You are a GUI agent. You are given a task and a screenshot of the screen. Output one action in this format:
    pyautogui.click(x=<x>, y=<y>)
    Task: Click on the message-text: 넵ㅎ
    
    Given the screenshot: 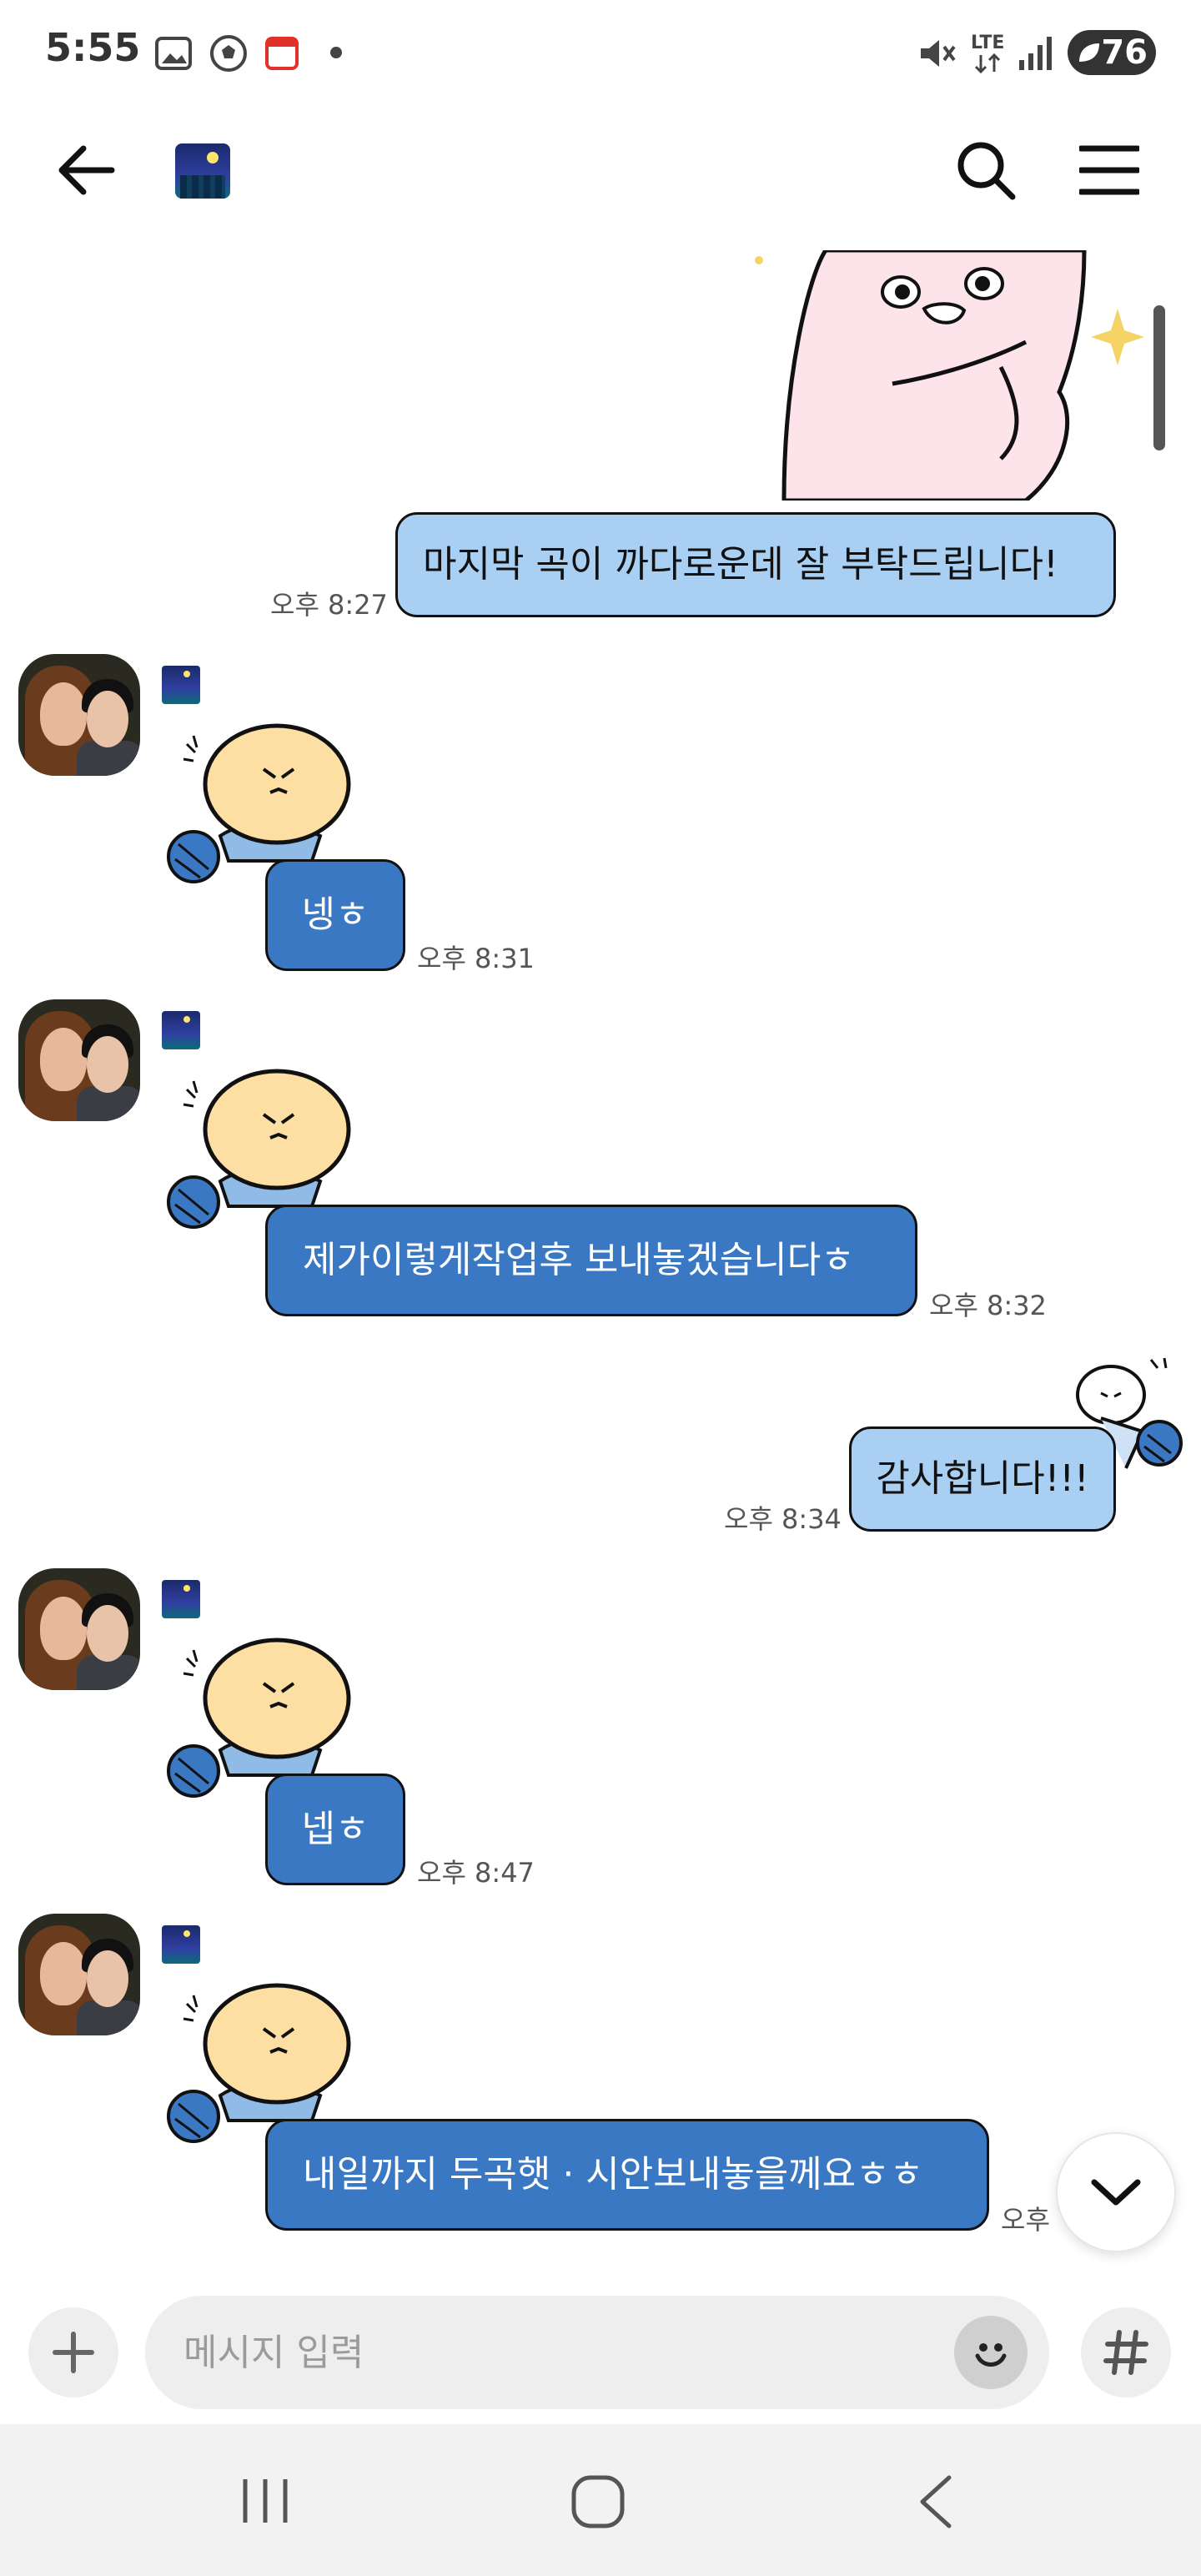 What is the action you would take?
    pyautogui.click(x=335, y=1828)
    